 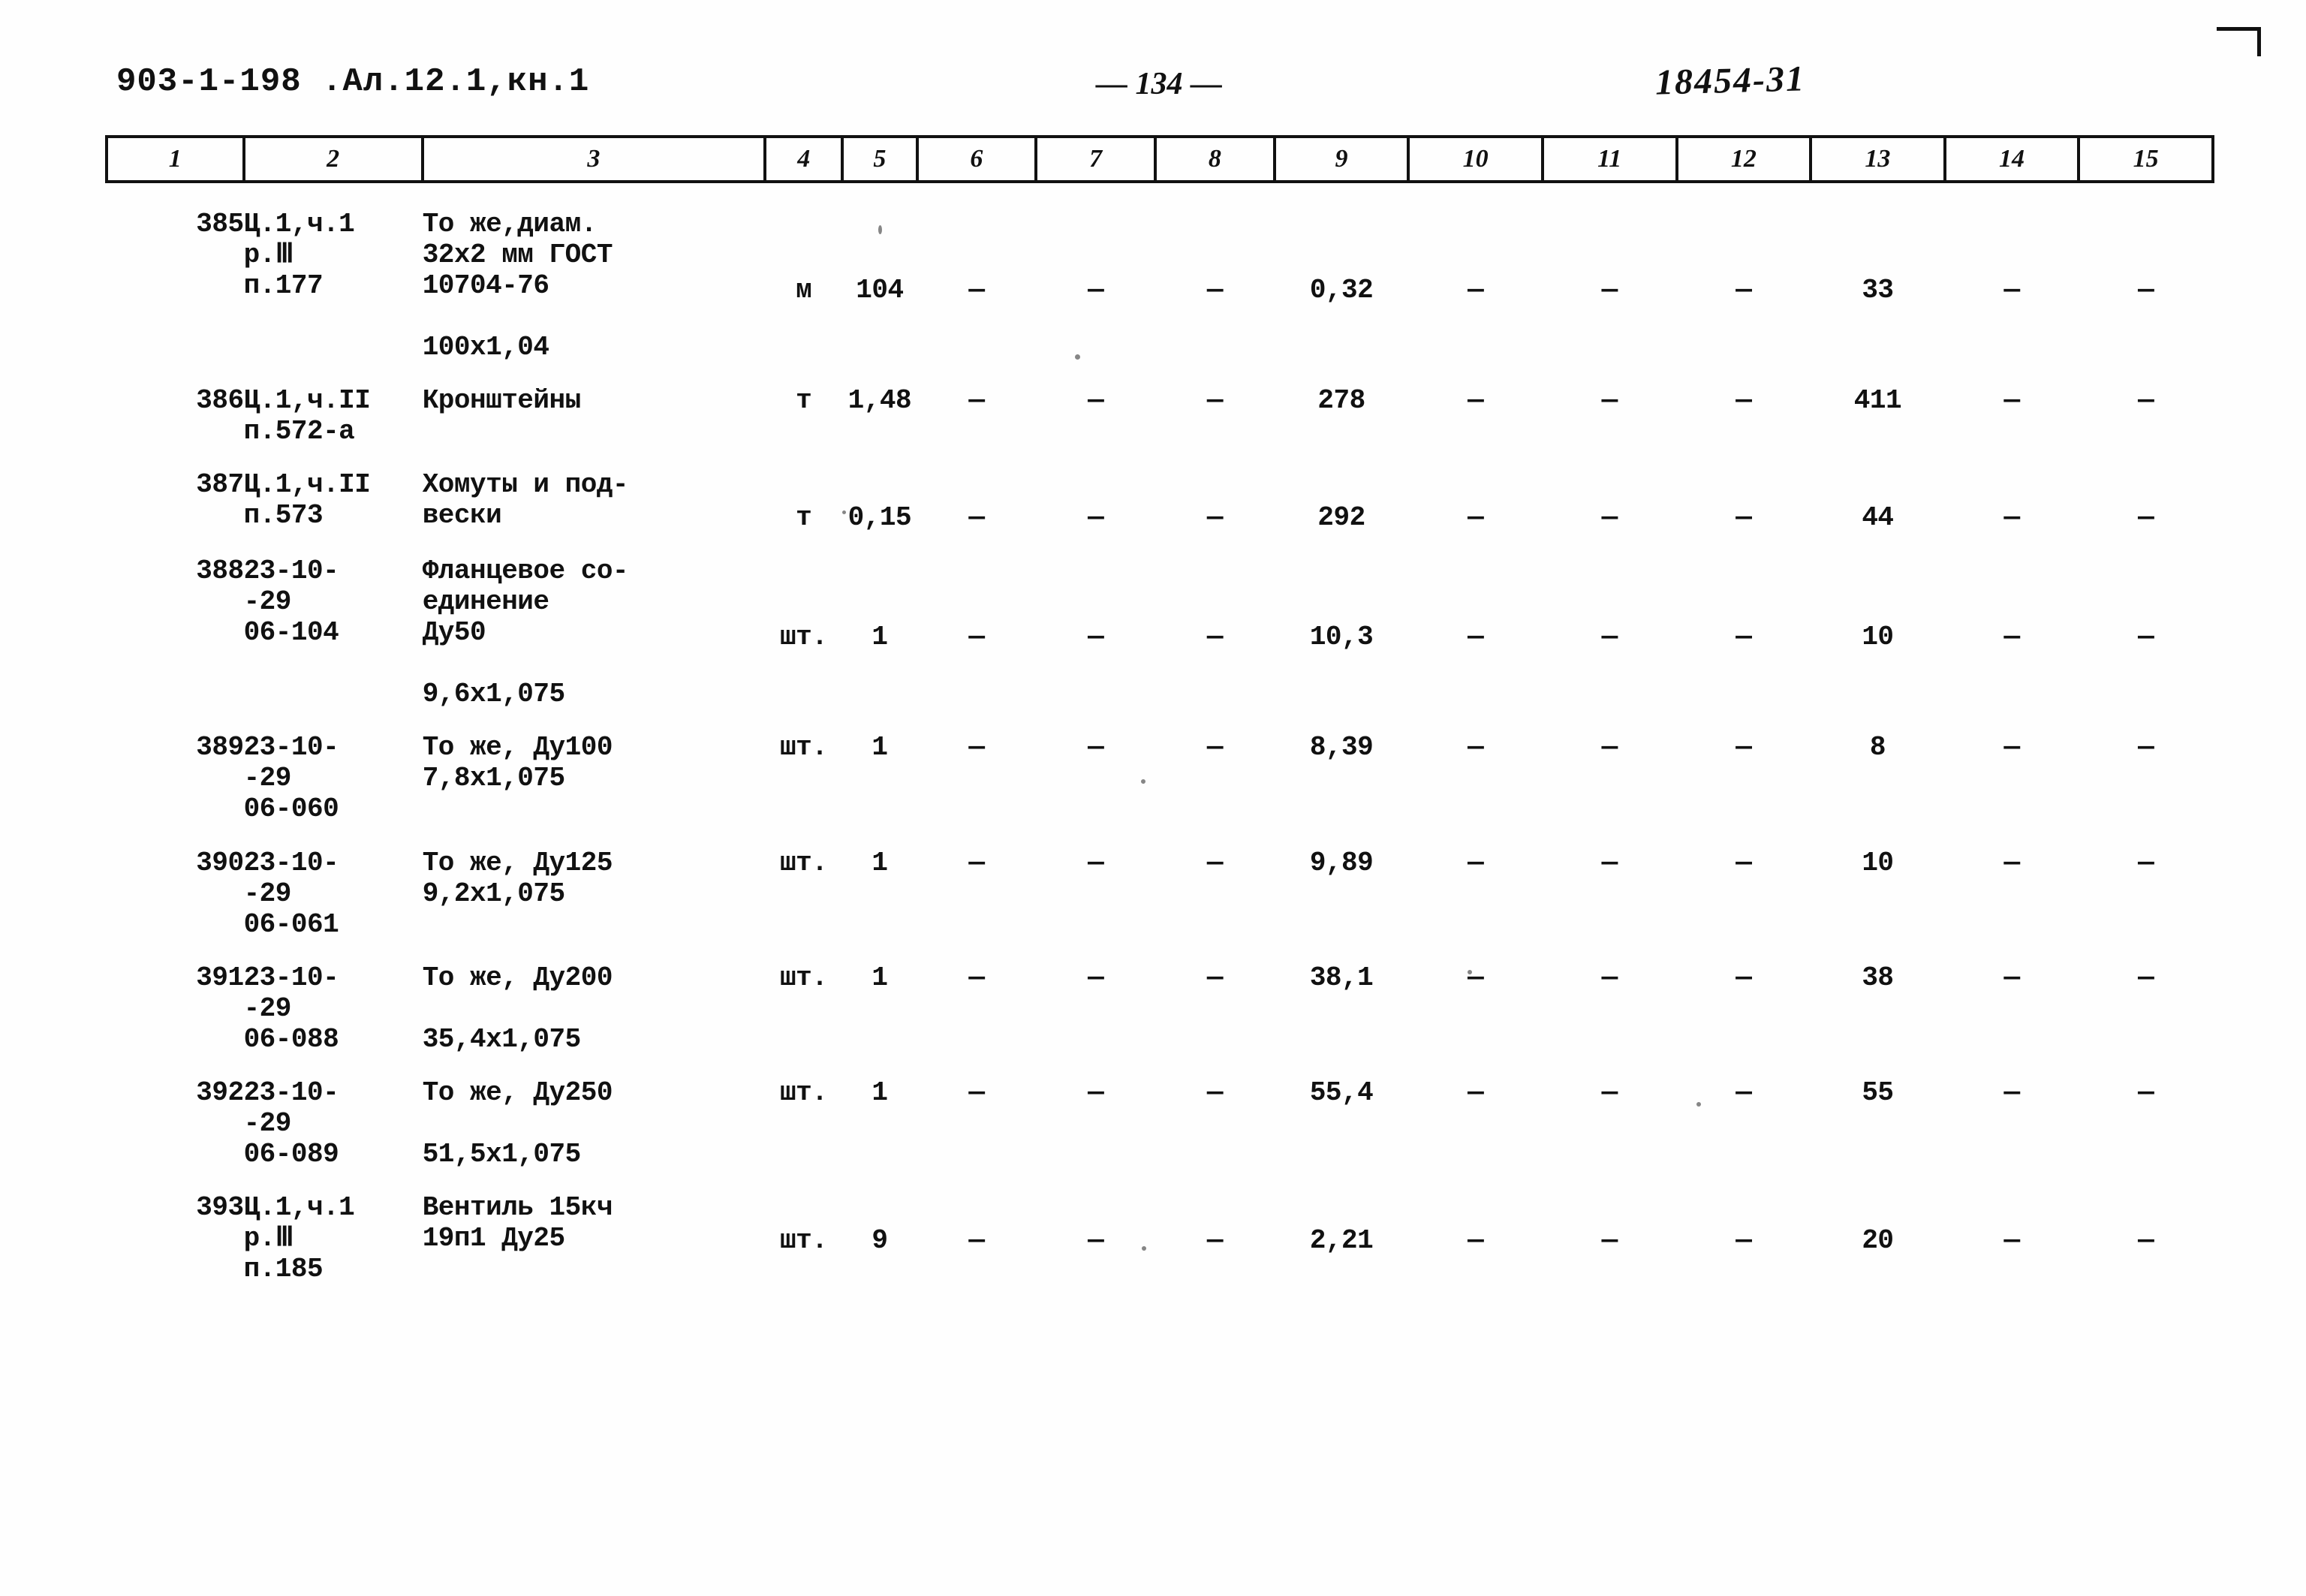 What do you see at coordinates (517, 1123) in the screenshot?
I see `row-item-name: То же, Ду250 51,5х1,075` at bounding box center [517, 1123].